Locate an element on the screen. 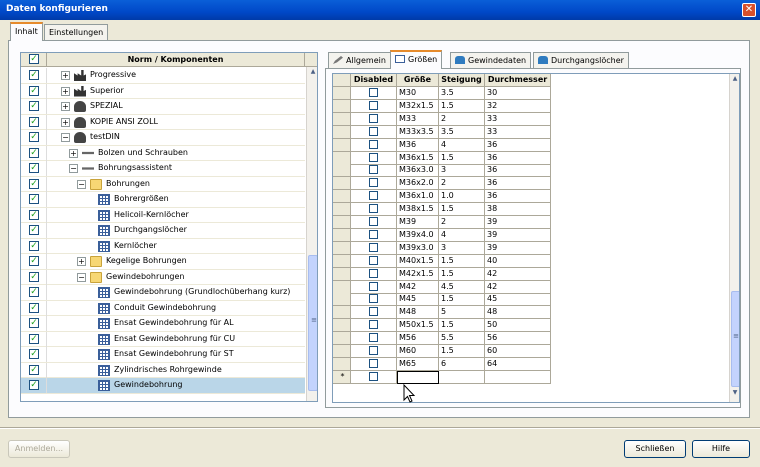  table-row: M32x1.5 1.5 32 is located at coordinates (443, 106).